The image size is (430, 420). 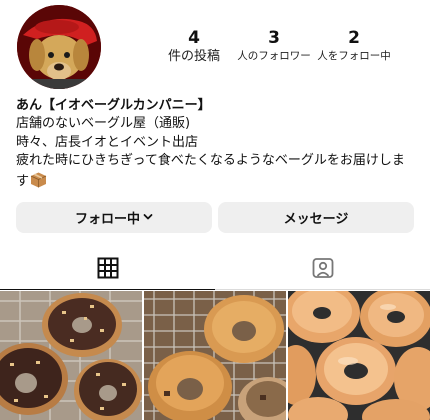 I want to click on bio-line-tail: す, so click(x=23, y=181).